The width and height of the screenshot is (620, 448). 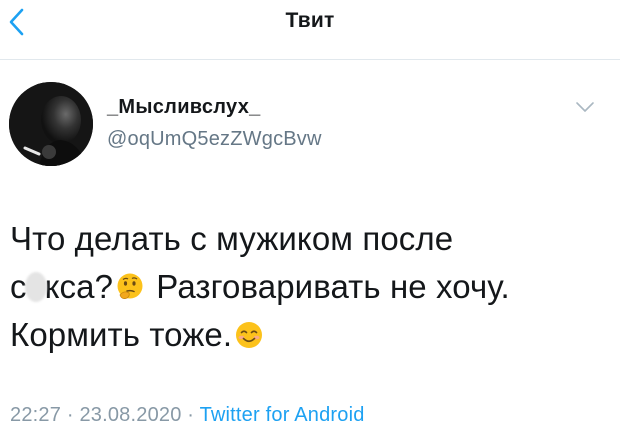 I want to click on tweet-line-2: с кса? Разговаривать не хочу., so click(x=260, y=286).